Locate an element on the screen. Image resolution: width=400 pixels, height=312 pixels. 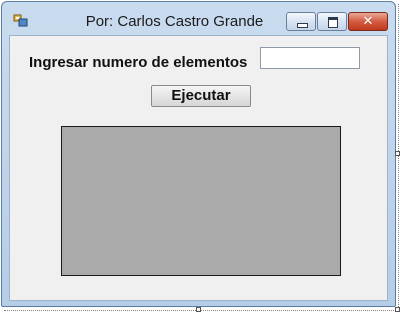
maximize-button is located at coordinates (332, 21).